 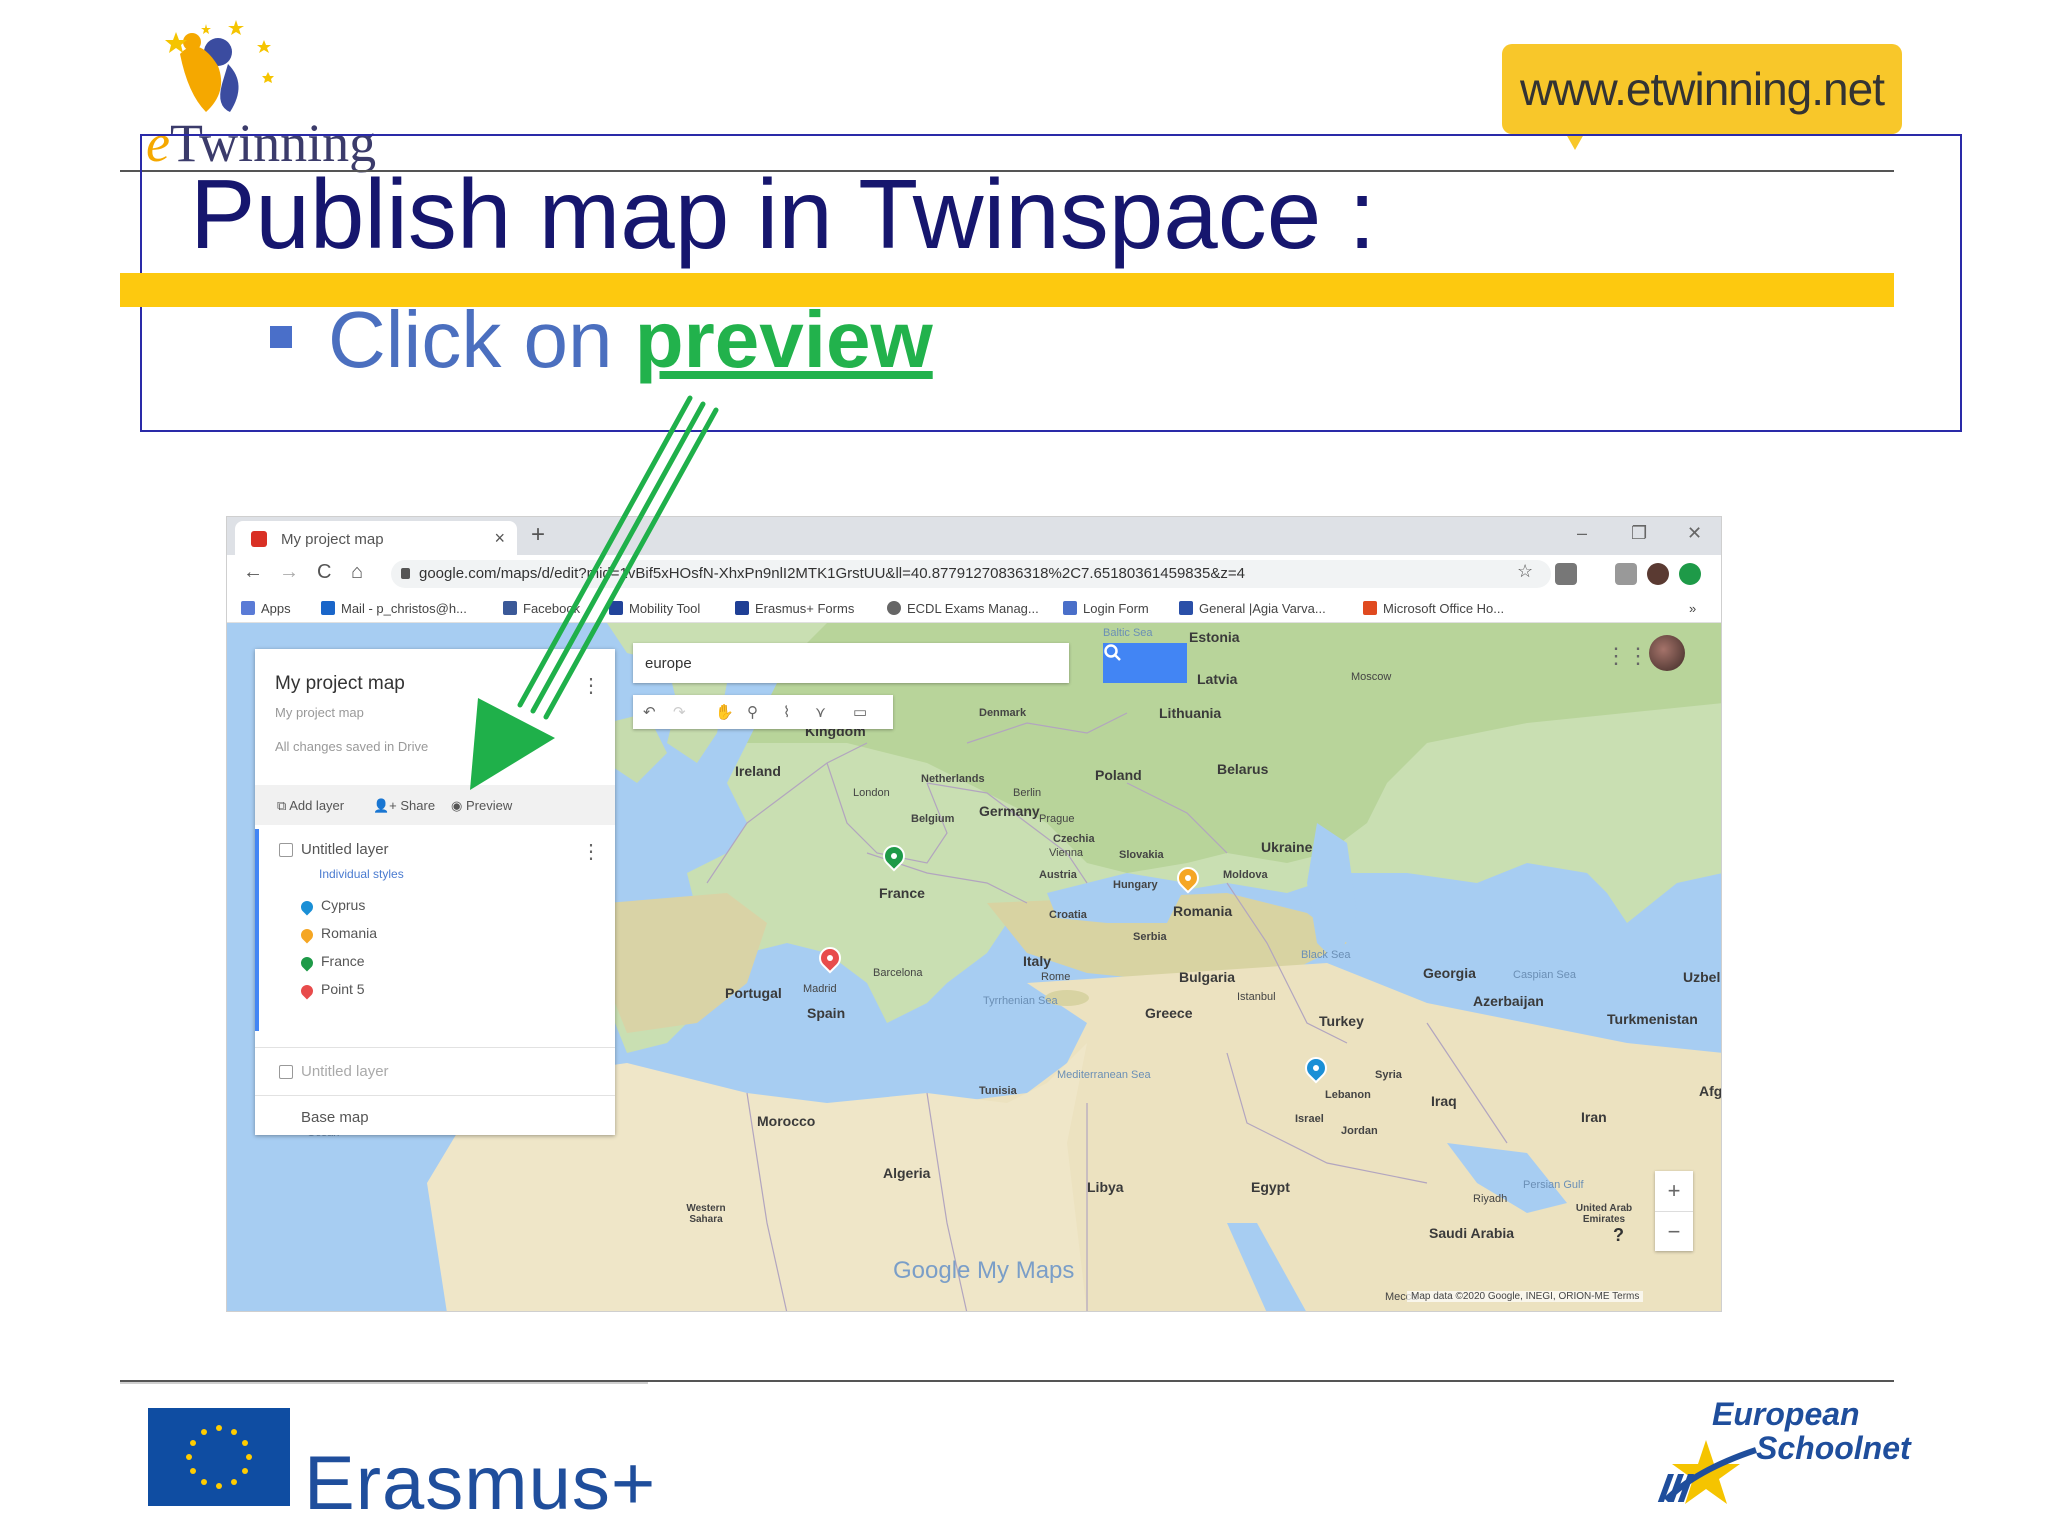 I want to click on erasmus-logo-text: Erasmus+, so click(x=480, y=1483).